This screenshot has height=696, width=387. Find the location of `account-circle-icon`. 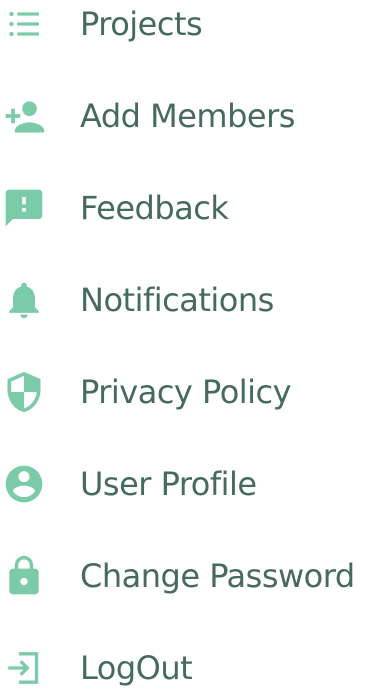

account-circle-icon is located at coordinates (24, 484).